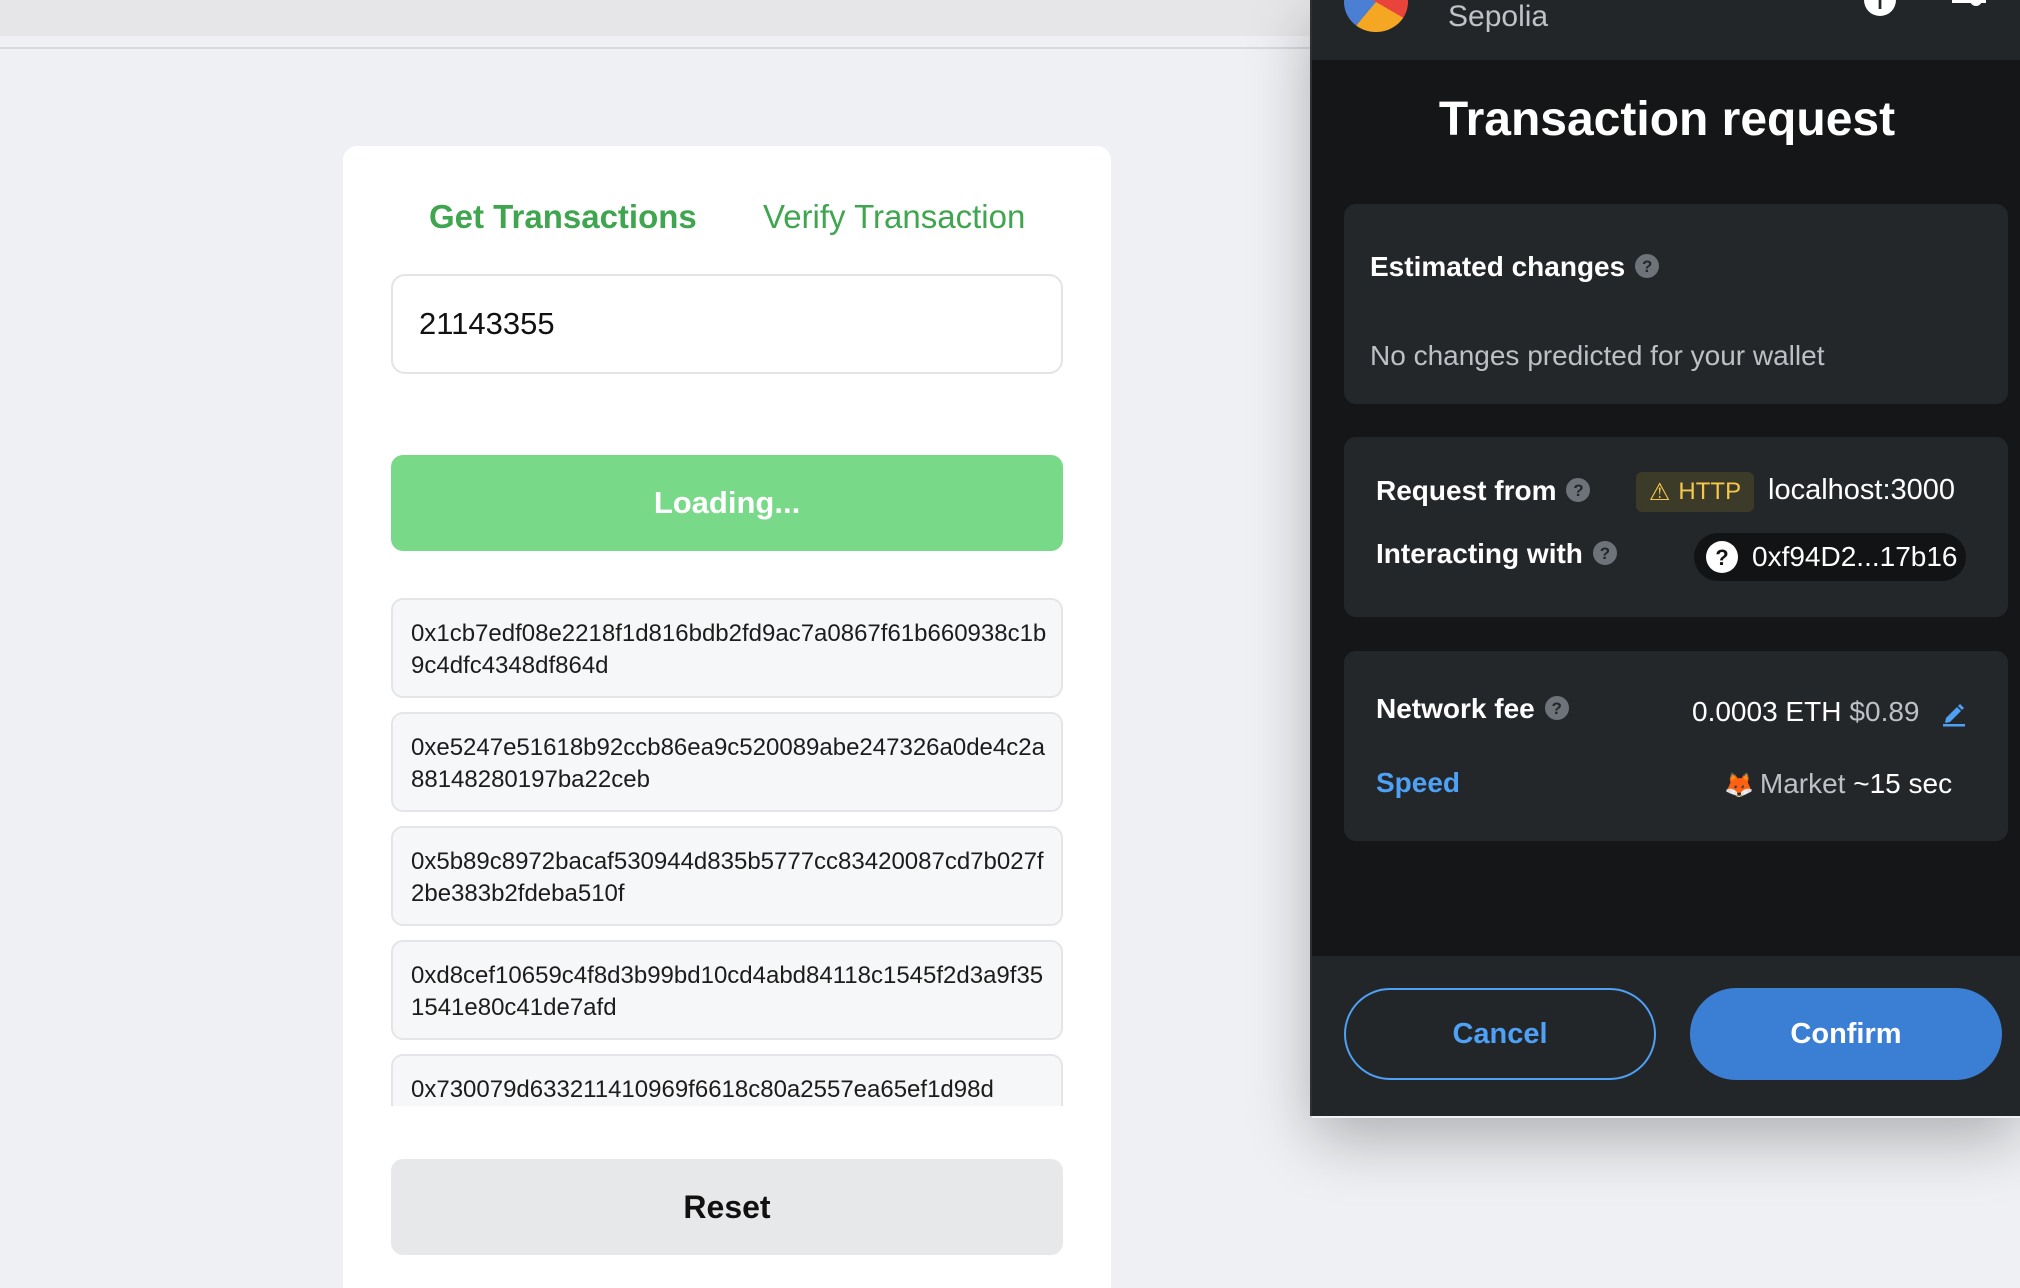 Image resolution: width=2020 pixels, height=1288 pixels. I want to click on wallet-footer: Cancel Confirm, so click(1666, 1036).